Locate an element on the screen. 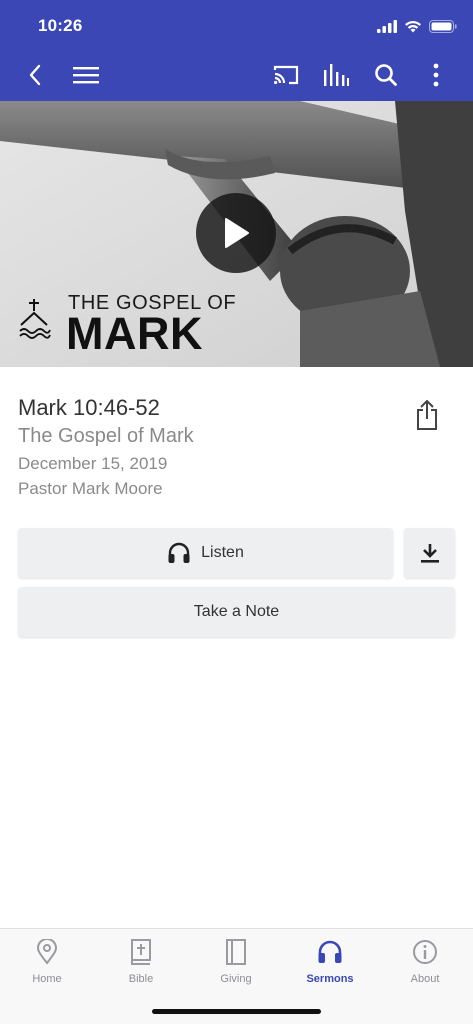 The image size is (473, 1024). more-button is located at coordinates (436, 75).